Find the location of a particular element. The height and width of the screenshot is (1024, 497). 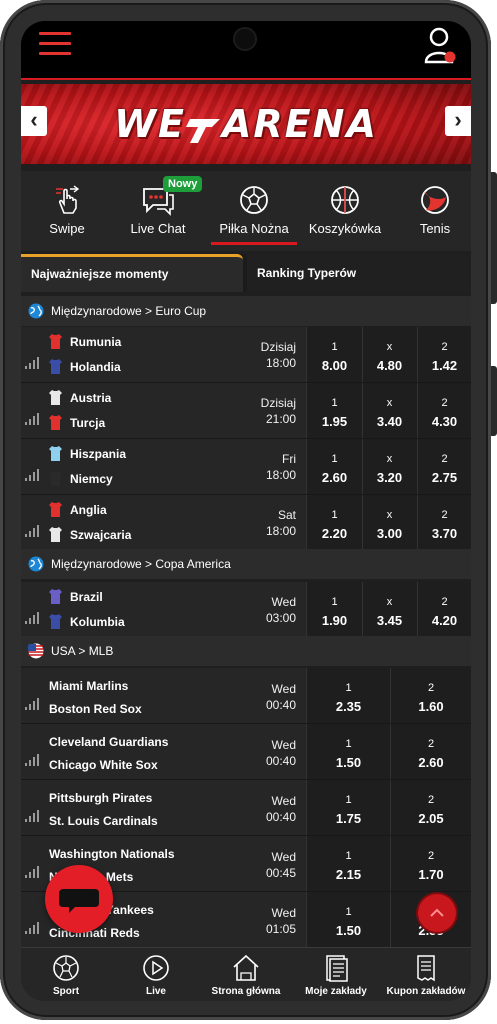

odd-away: 2 4.20 is located at coordinates (444, 609).